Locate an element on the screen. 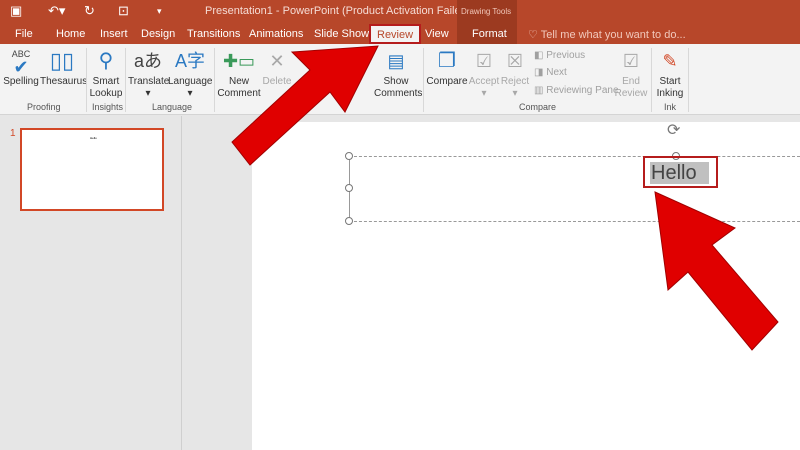 The height and width of the screenshot is (450, 800). arrow-to-hello-text is located at coordinates (716, 271).